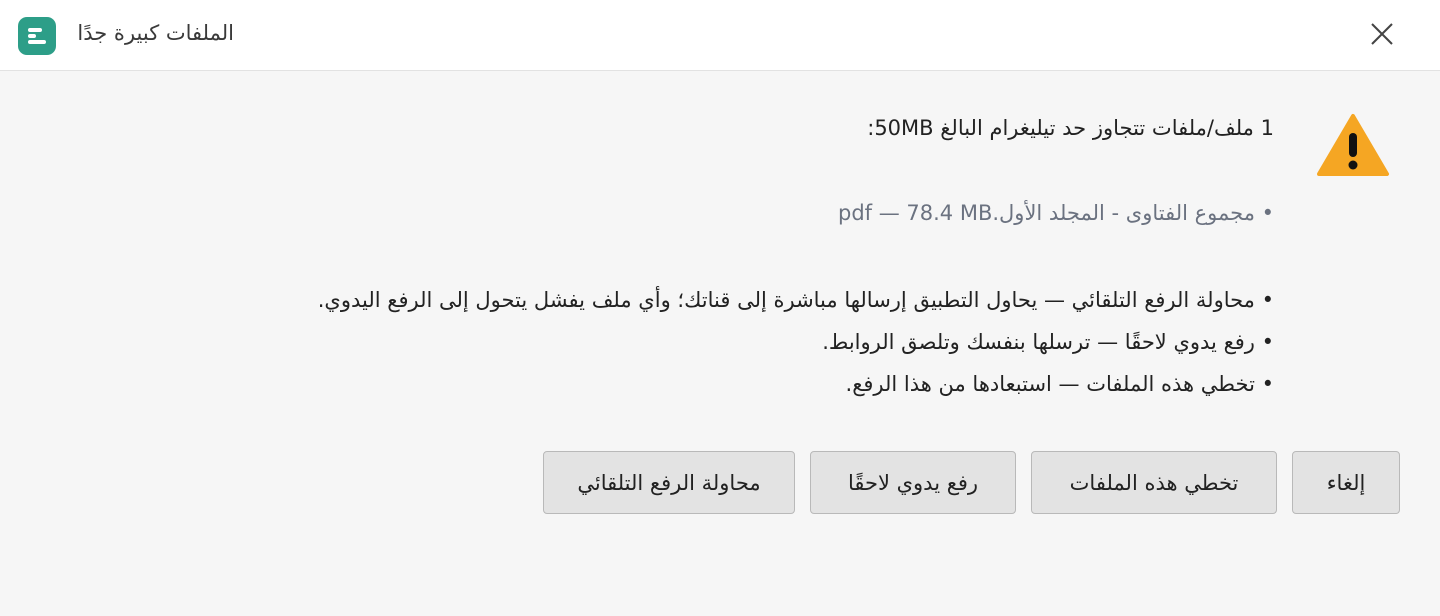 The image size is (1440, 616). Describe the element at coordinates (37, 36) in the screenshot. I see `app-logo-icon` at that location.